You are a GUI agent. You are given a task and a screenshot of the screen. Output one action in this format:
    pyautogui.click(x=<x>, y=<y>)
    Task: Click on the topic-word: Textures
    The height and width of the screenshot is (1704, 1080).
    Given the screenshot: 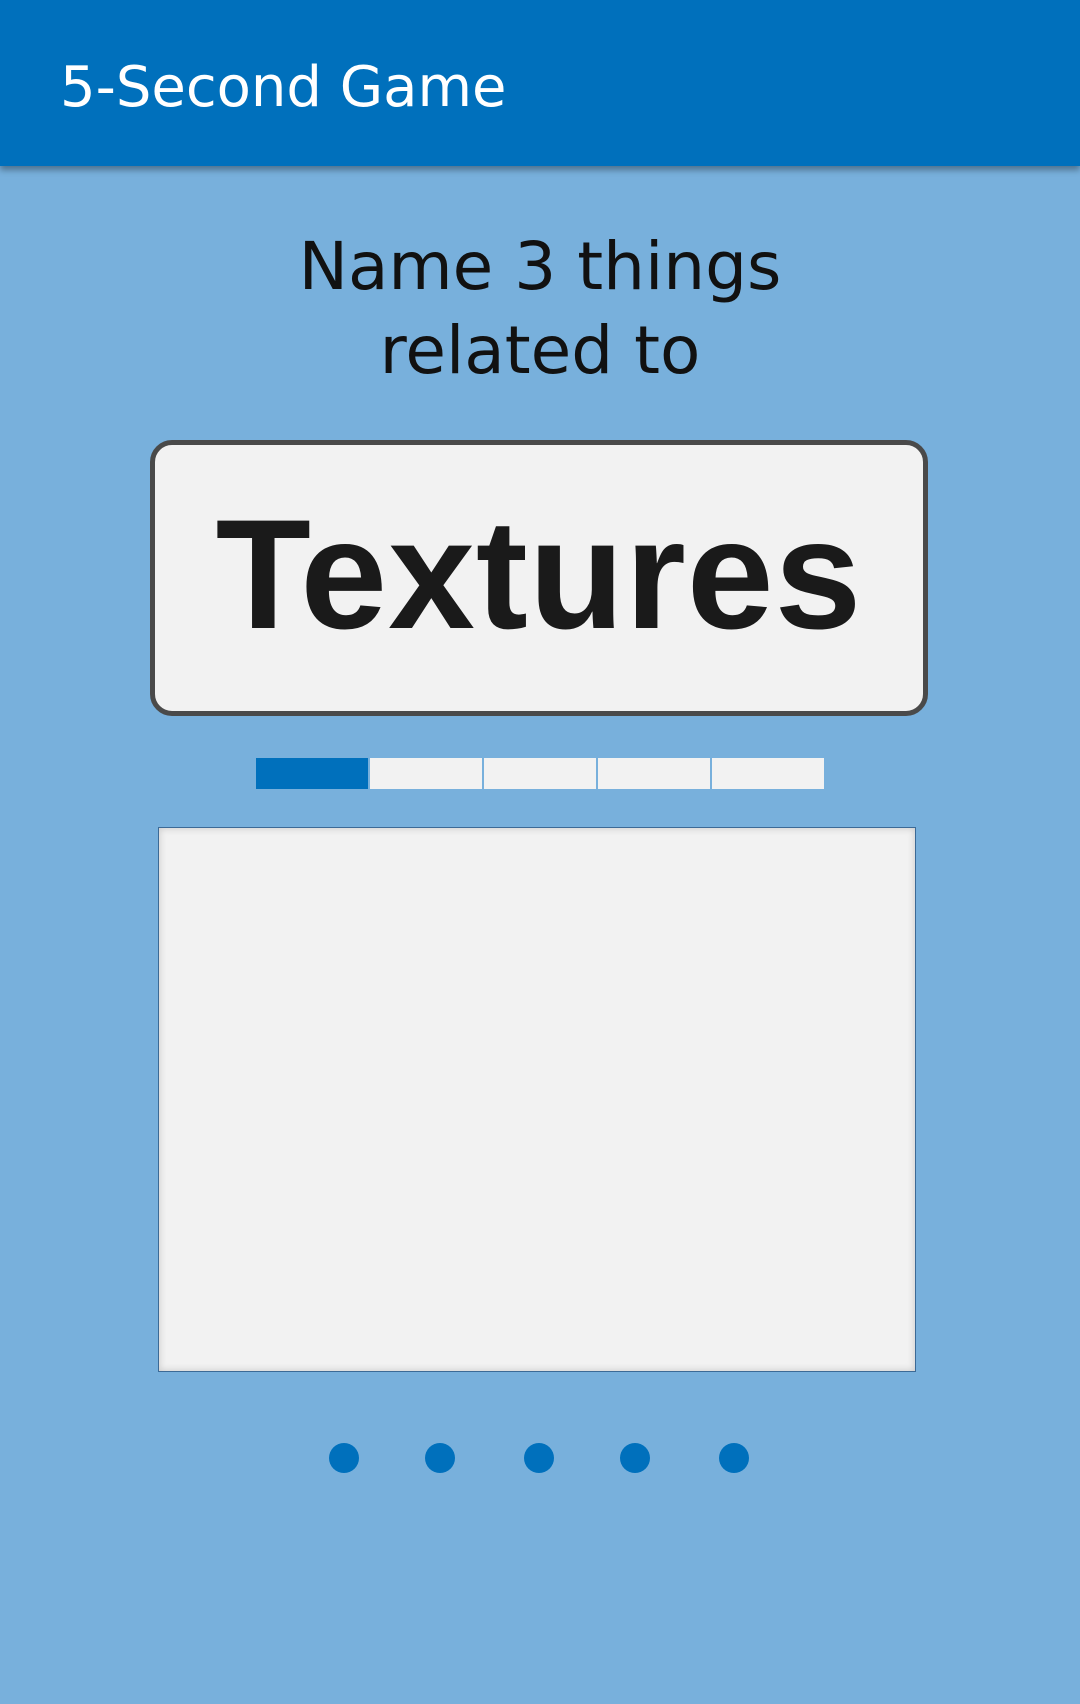 What is the action you would take?
    pyautogui.click(x=539, y=575)
    